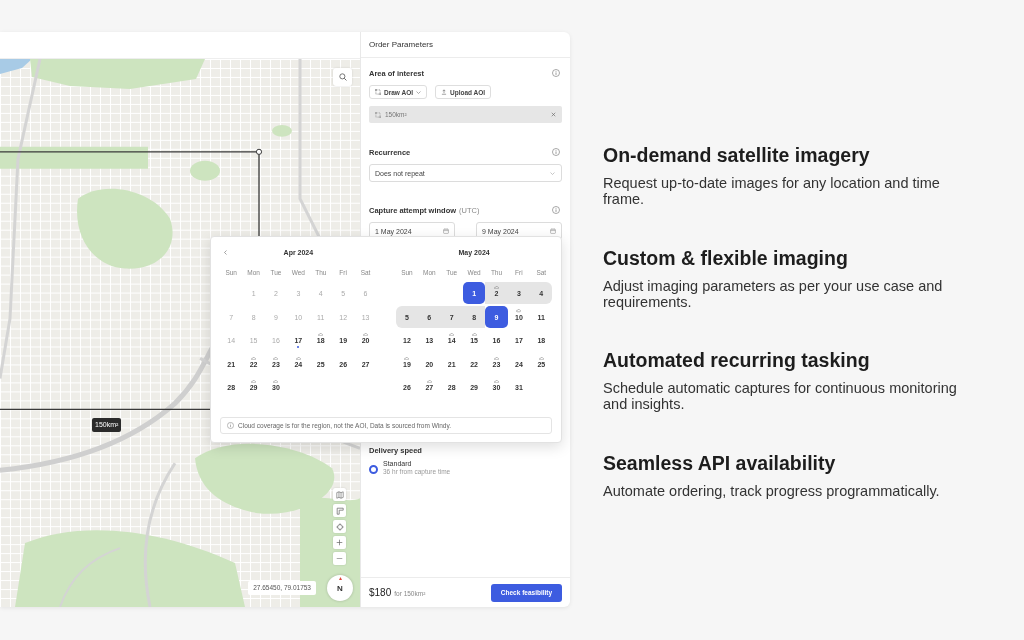 The height and width of the screenshot is (640, 1024). I want to click on angle-icon, so click(339, 510).